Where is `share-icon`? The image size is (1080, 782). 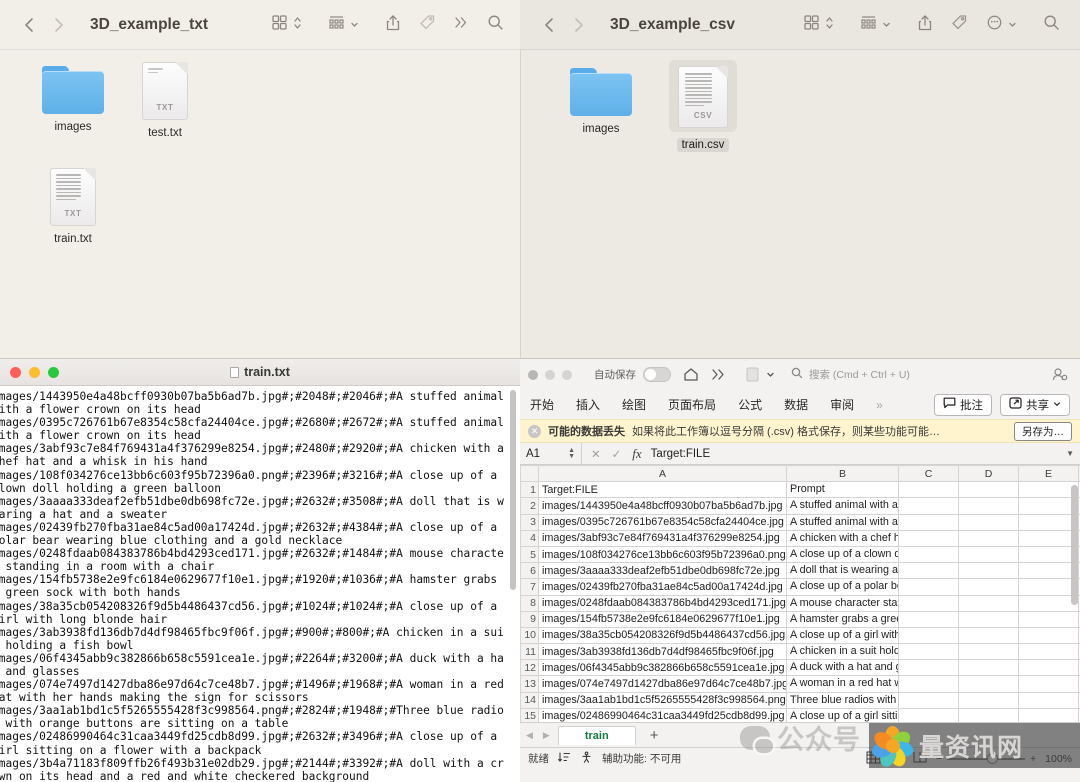 share-icon is located at coordinates (393, 25).